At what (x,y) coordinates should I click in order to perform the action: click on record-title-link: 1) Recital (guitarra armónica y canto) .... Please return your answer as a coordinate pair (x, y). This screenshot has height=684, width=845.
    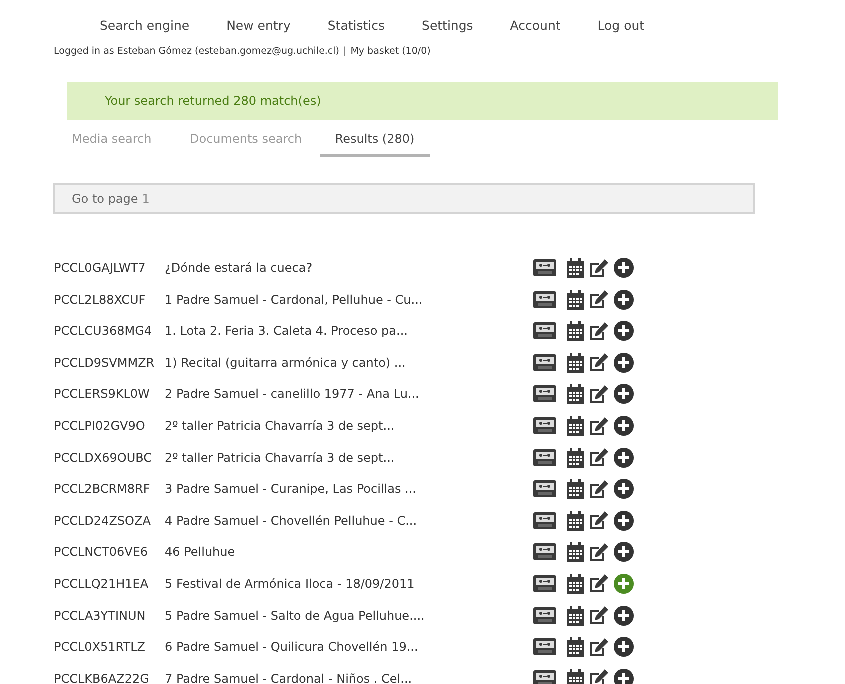
    Looking at the image, I should click on (349, 363).